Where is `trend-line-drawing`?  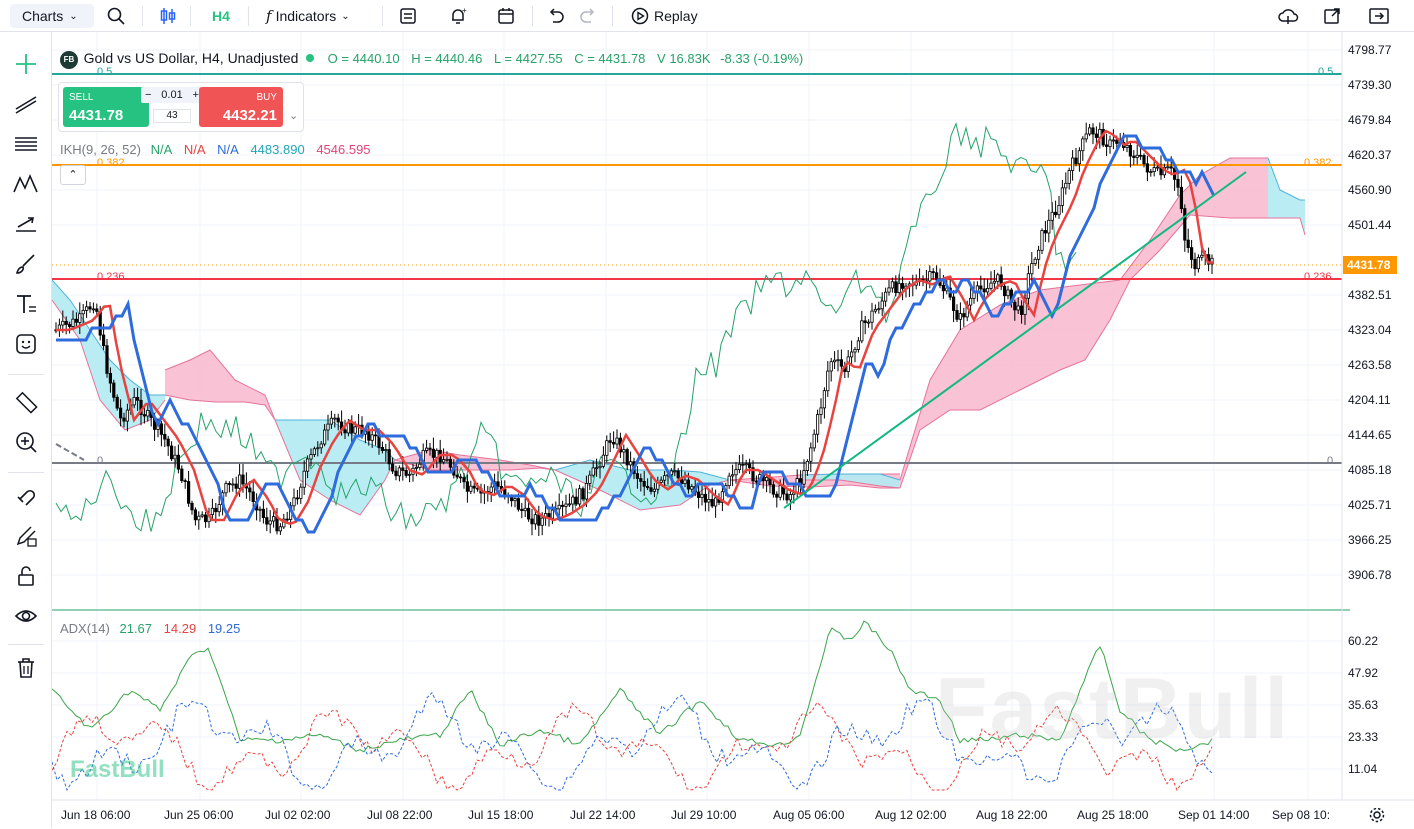
trend-line-drawing is located at coordinates (1015, 340).